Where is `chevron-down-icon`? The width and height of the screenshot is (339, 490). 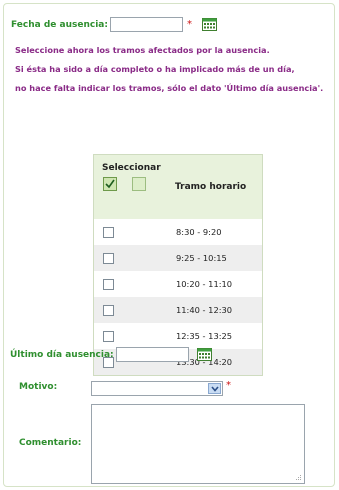
chevron-down-icon is located at coordinates (214, 388).